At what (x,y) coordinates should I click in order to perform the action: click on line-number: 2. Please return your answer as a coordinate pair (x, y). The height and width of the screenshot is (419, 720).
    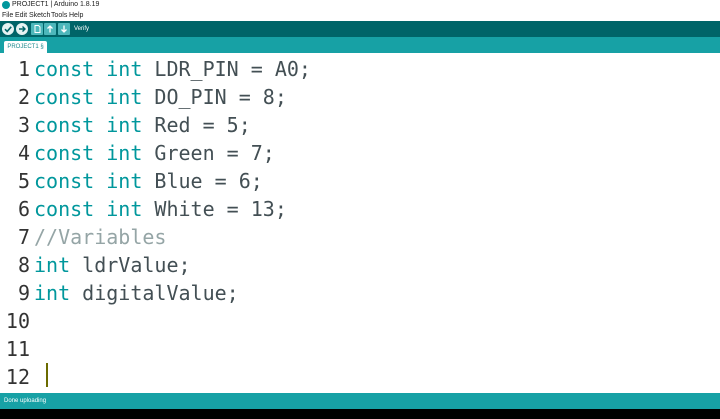
    Looking at the image, I should click on (23, 97).